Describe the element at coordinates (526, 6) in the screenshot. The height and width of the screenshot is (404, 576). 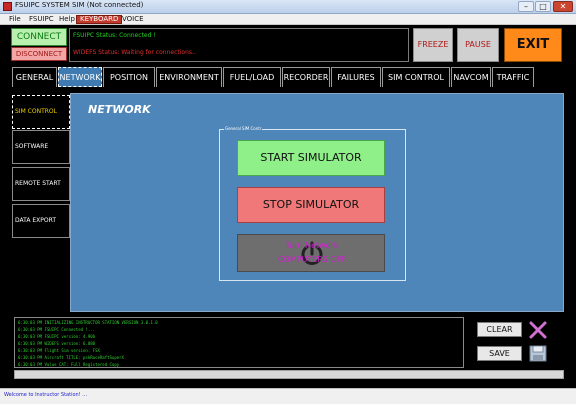
I see `minimize-button: –` at that location.